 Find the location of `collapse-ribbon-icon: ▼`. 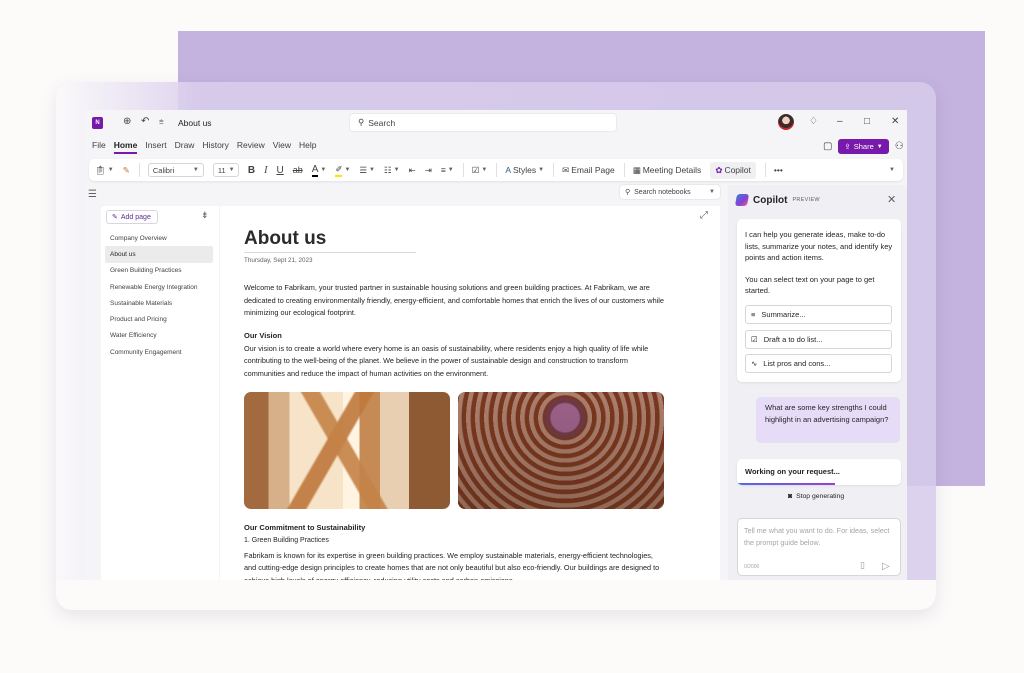

collapse-ribbon-icon: ▼ is located at coordinates (892, 170).